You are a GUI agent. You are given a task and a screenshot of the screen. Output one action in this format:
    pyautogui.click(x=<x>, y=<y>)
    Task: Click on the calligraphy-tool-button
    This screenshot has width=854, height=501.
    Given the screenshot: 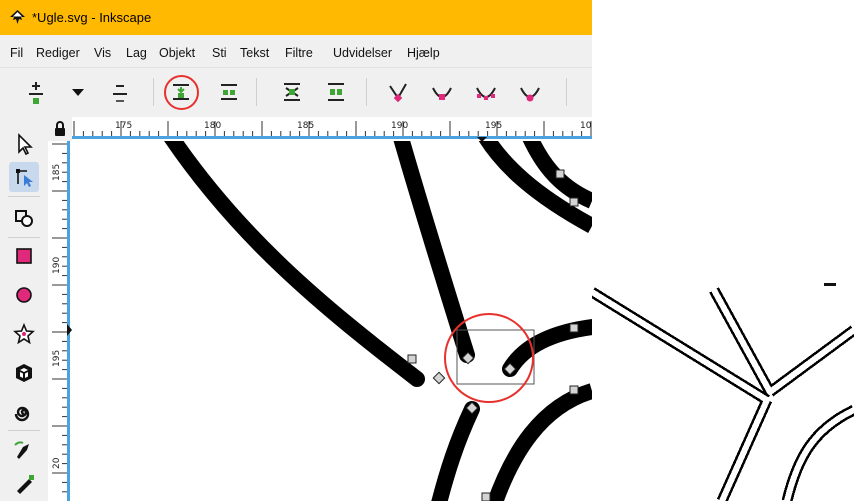 What is the action you would take?
    pyautogui.click(x=24, y=484)
    